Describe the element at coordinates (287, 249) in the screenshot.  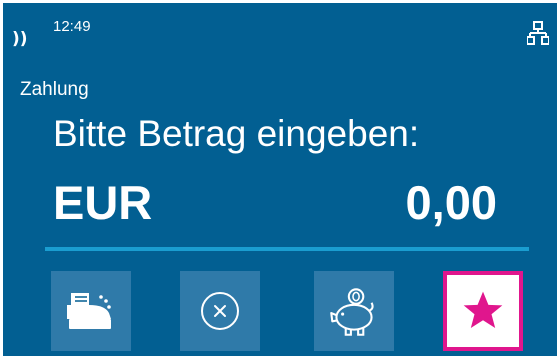
I see `divider` at that location.